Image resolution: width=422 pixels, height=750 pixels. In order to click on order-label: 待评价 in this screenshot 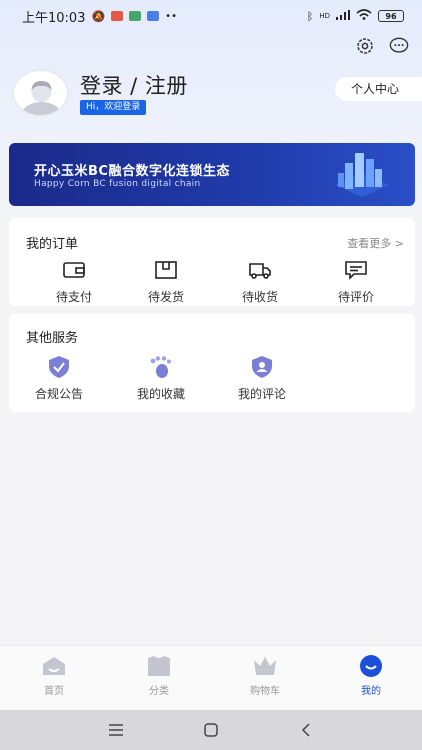, I will do `click(355, 297)`.